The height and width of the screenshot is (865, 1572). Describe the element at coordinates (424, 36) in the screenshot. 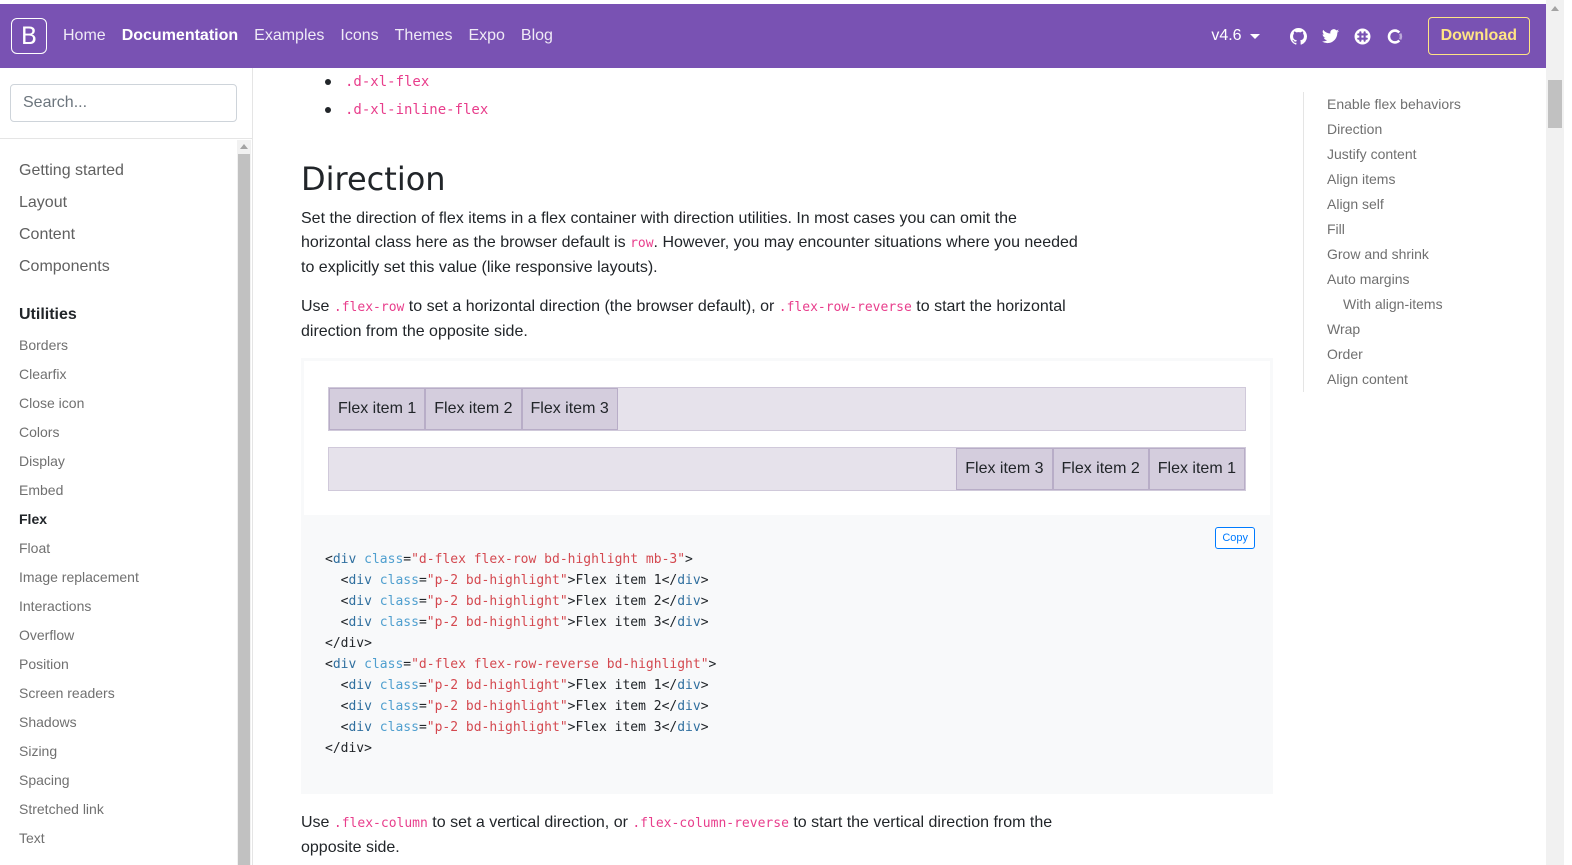

I see `nav-themes: Themes` at that location.